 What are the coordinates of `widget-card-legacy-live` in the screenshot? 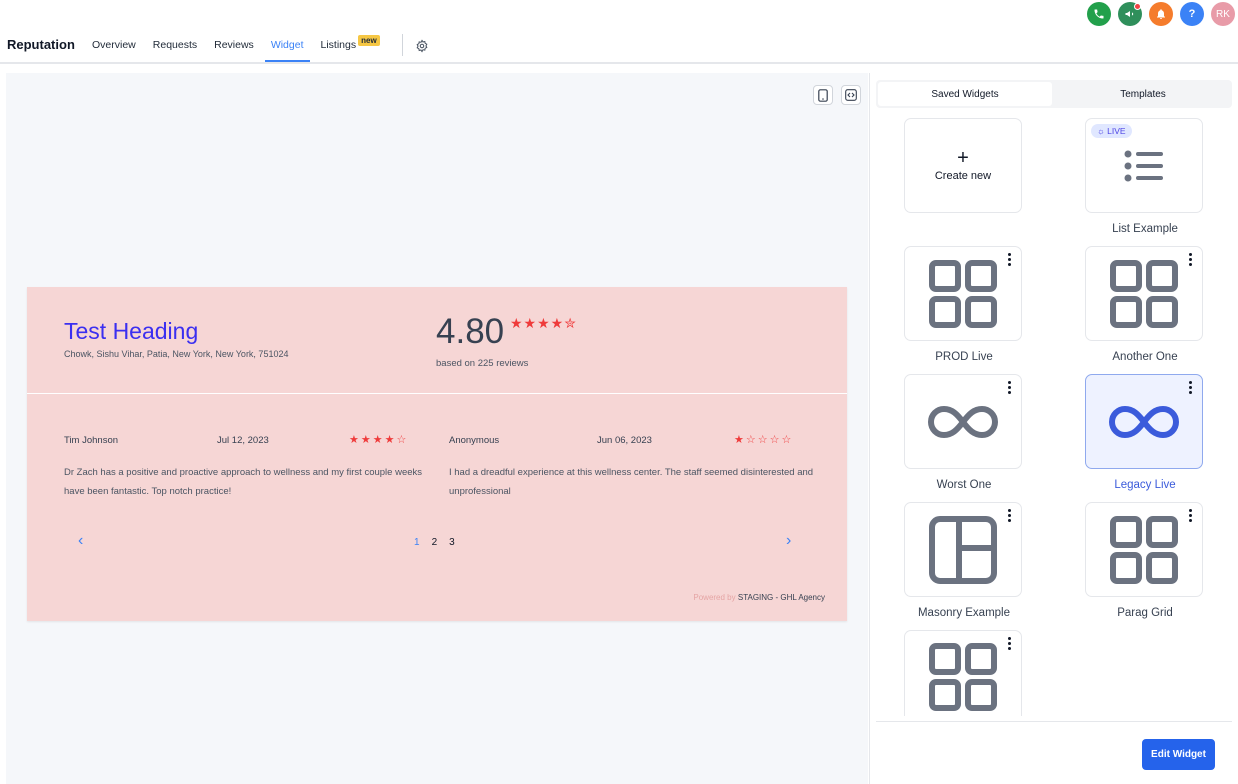 It's located at (1144, 421).